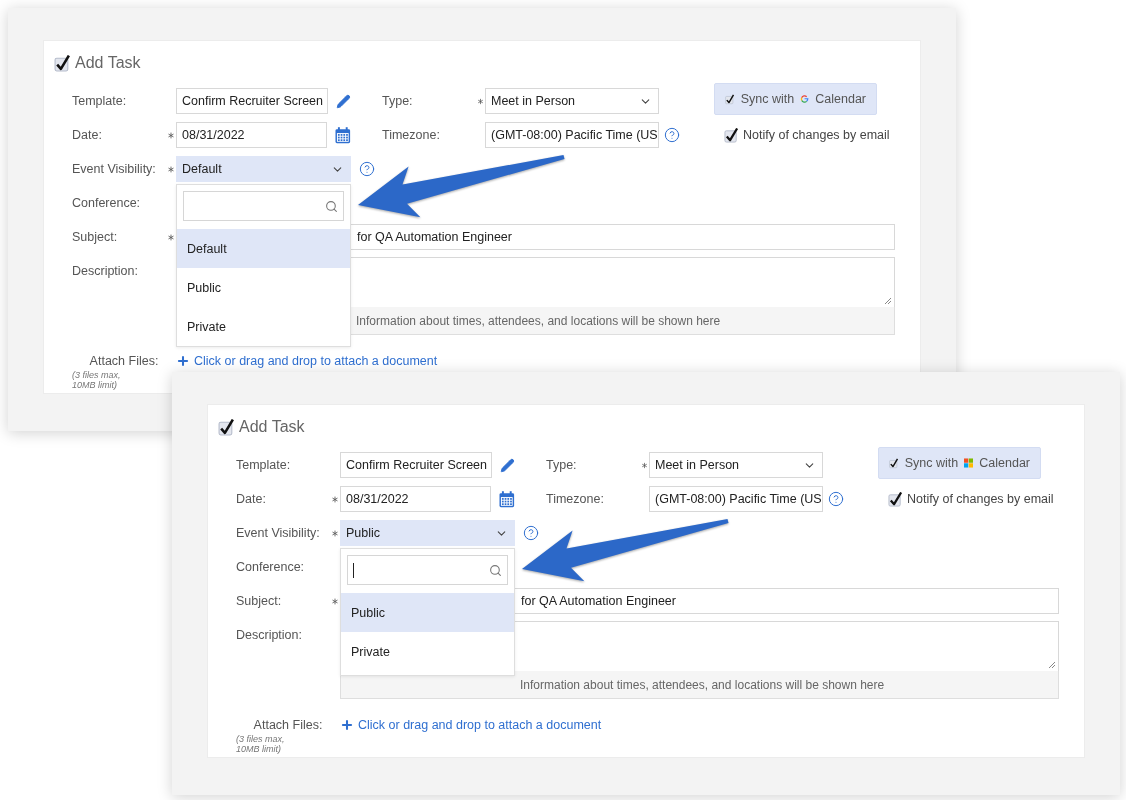  Describe the element at coordinates (699, 685) in the screenshot. I see `info-text: Information about times, attendees, and locations will be shown here` at that location.